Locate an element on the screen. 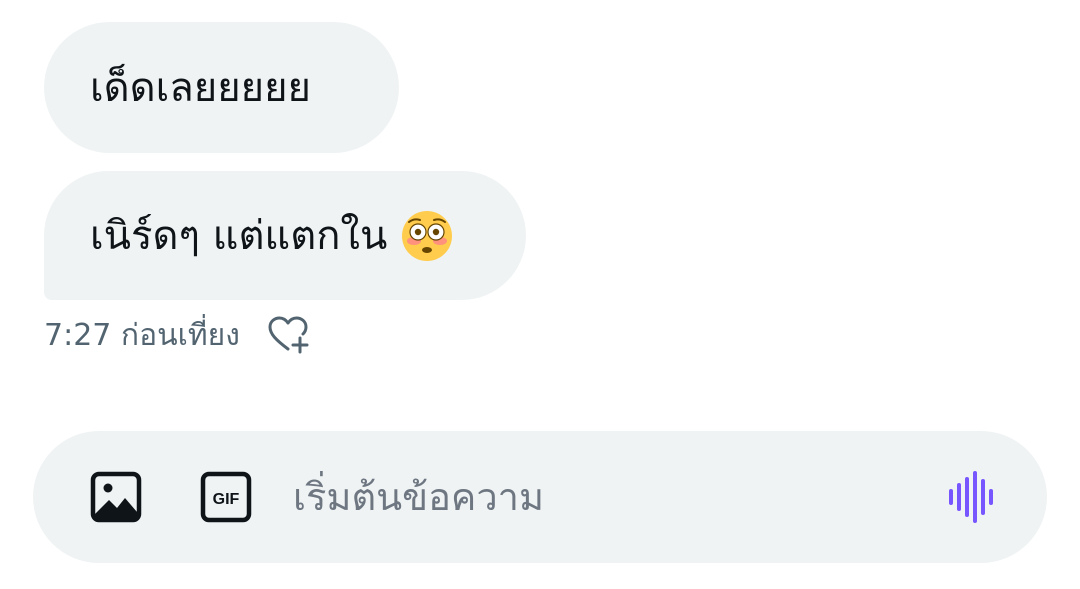  image-icon is located at coordinates (116, 497).